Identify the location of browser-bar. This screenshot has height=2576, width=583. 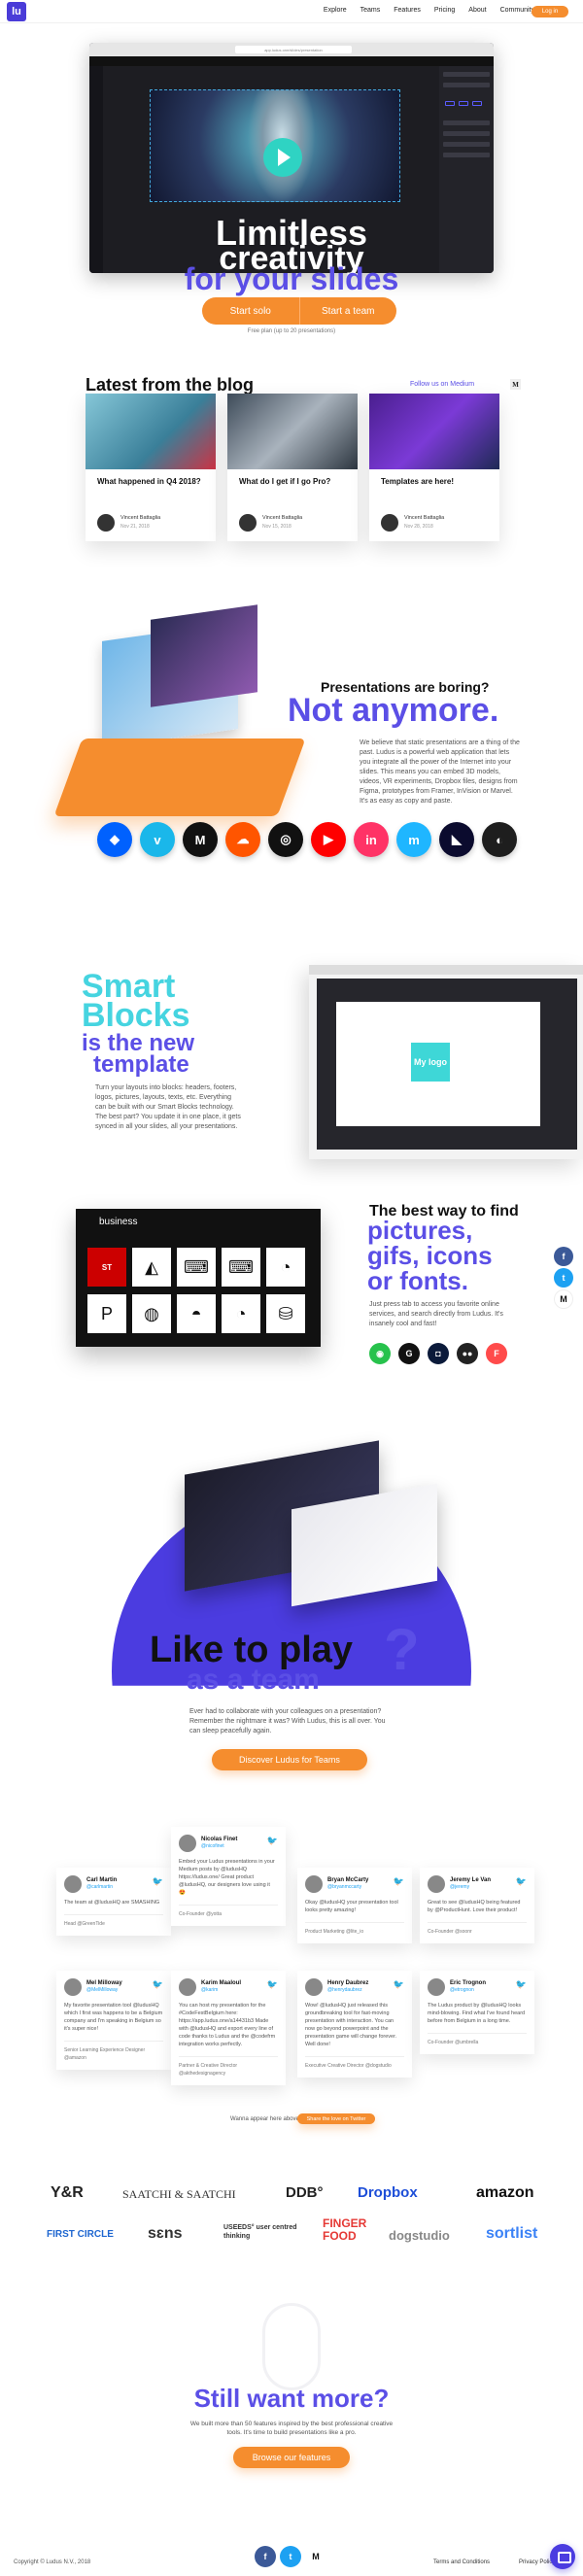
(446, 970).